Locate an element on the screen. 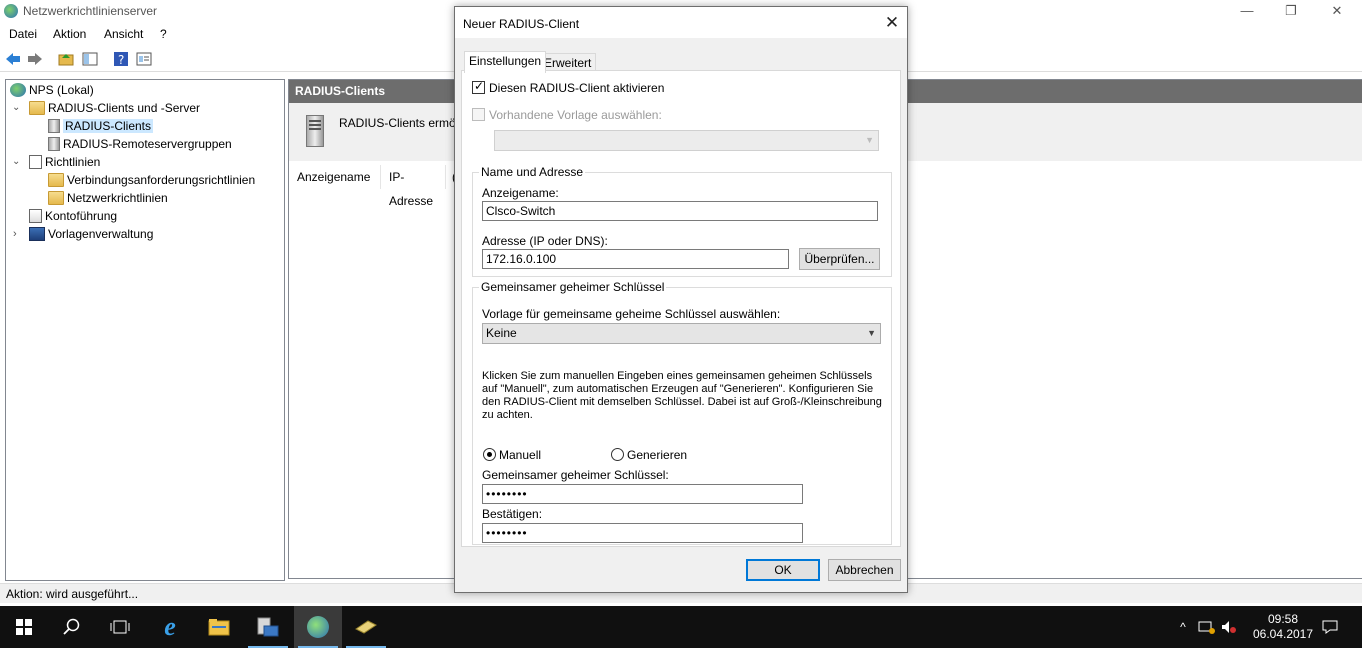  tree-node-policies: Richtlinien is located at coordinates (64, 162).